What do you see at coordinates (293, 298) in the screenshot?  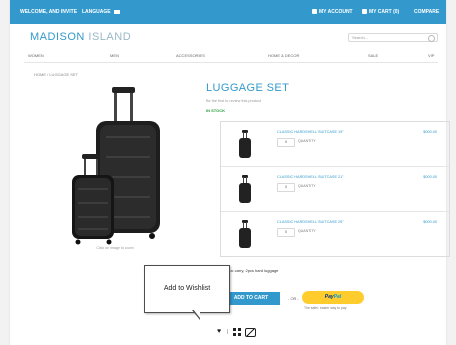 I see `or-separator: - OR -` at bounding box center [293, 298].